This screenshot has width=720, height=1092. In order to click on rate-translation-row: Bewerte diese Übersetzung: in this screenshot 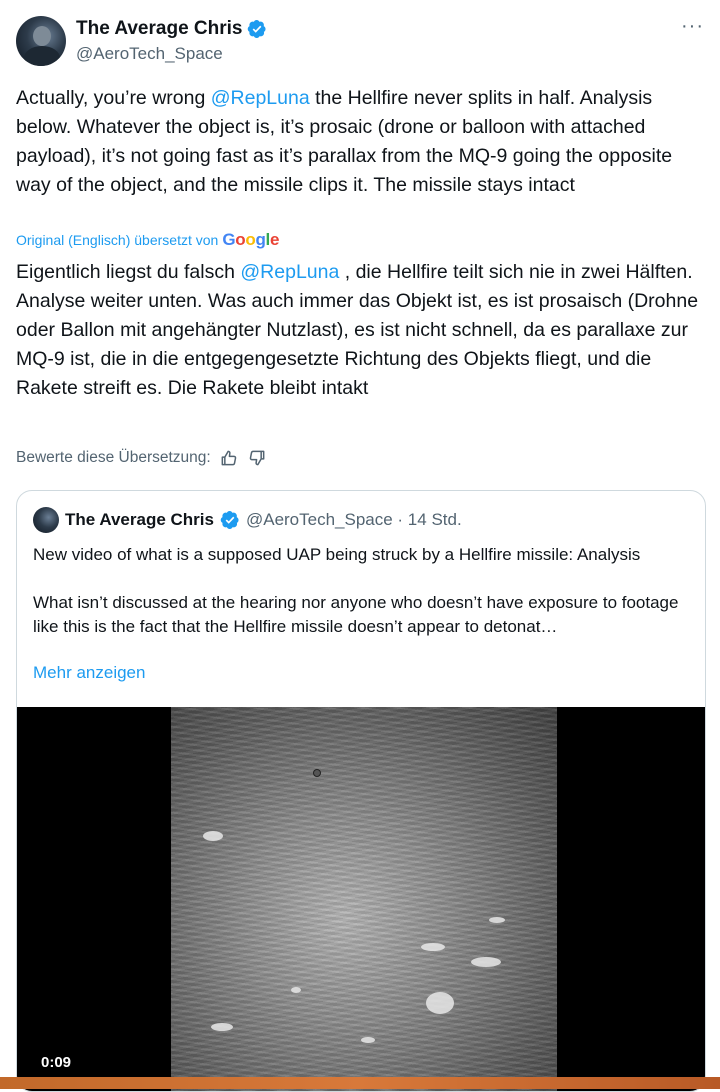, I will do `click(141, 458)`.